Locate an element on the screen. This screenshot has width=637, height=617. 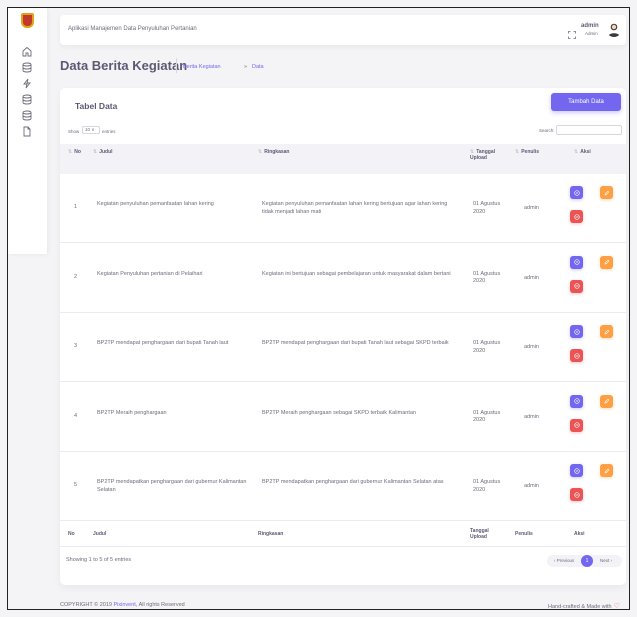
sidebar is located at coordinates (27, 131).